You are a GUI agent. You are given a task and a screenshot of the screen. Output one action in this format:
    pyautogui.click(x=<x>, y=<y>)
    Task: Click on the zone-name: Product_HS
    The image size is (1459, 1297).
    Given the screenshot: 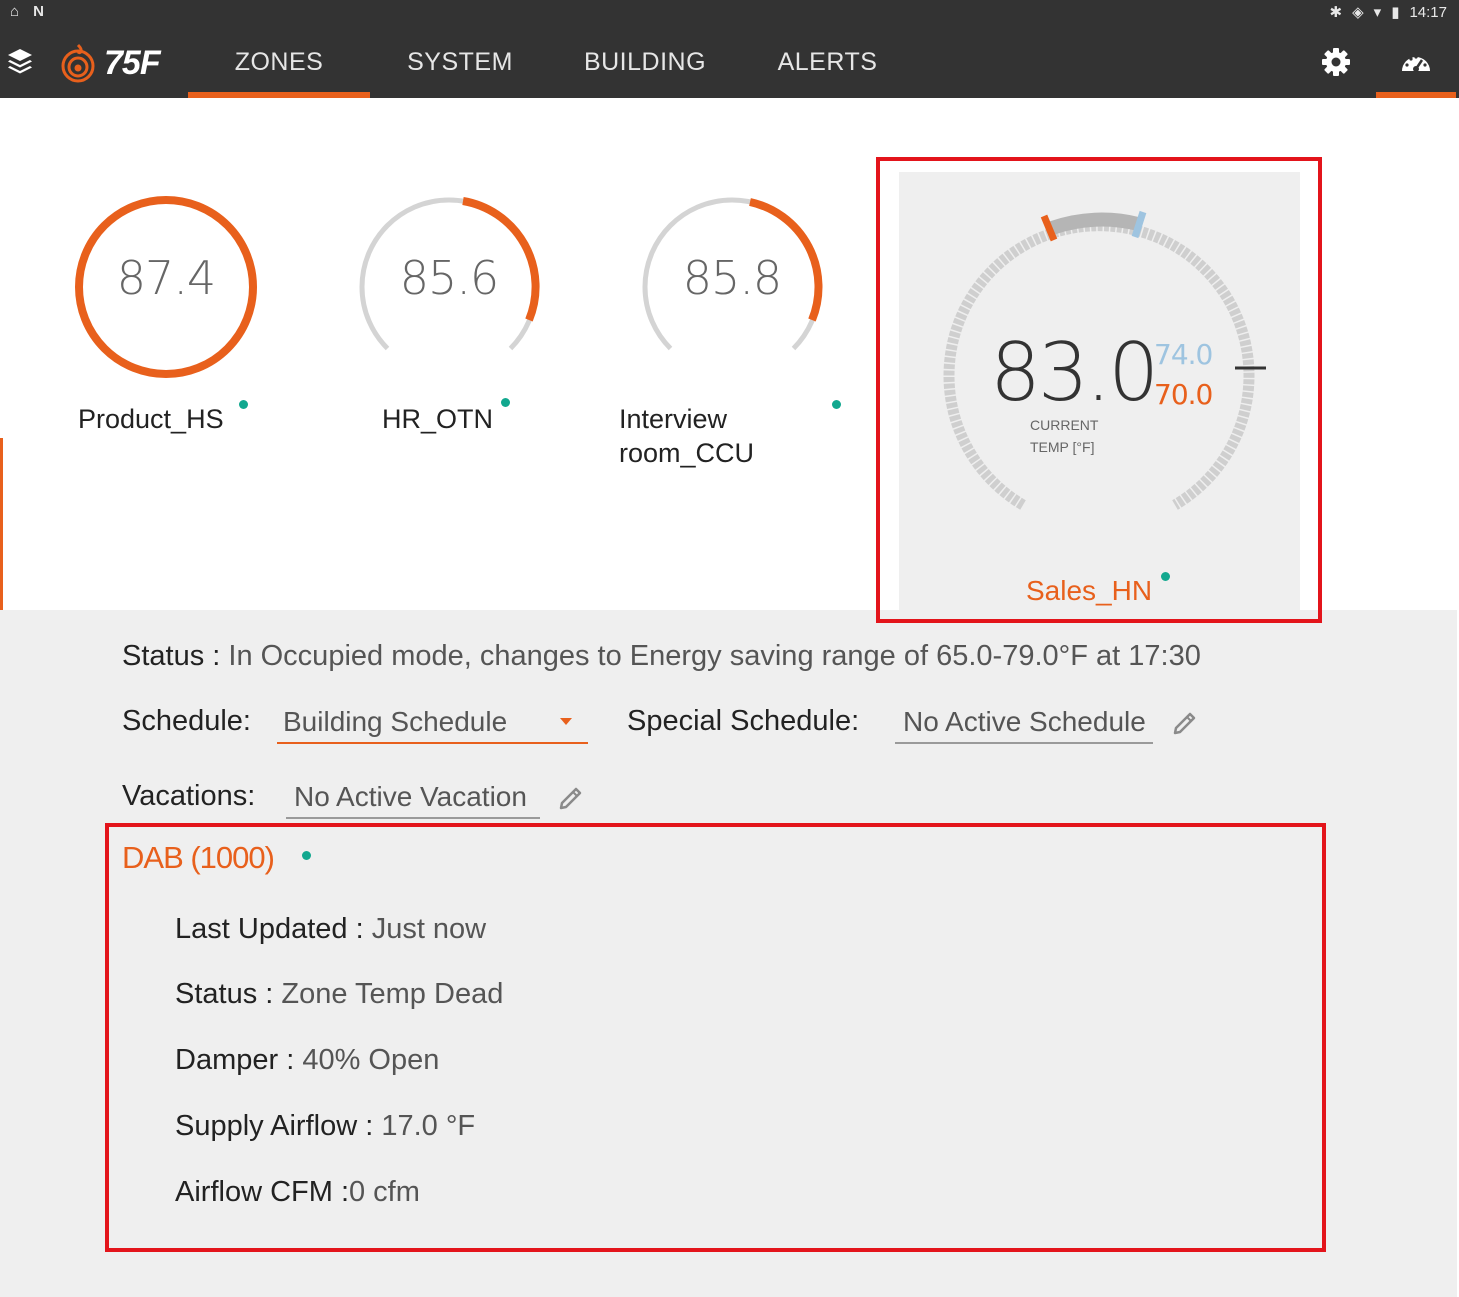 What is the action you would take?
    pyautogui.click(x=151, y=419)
    